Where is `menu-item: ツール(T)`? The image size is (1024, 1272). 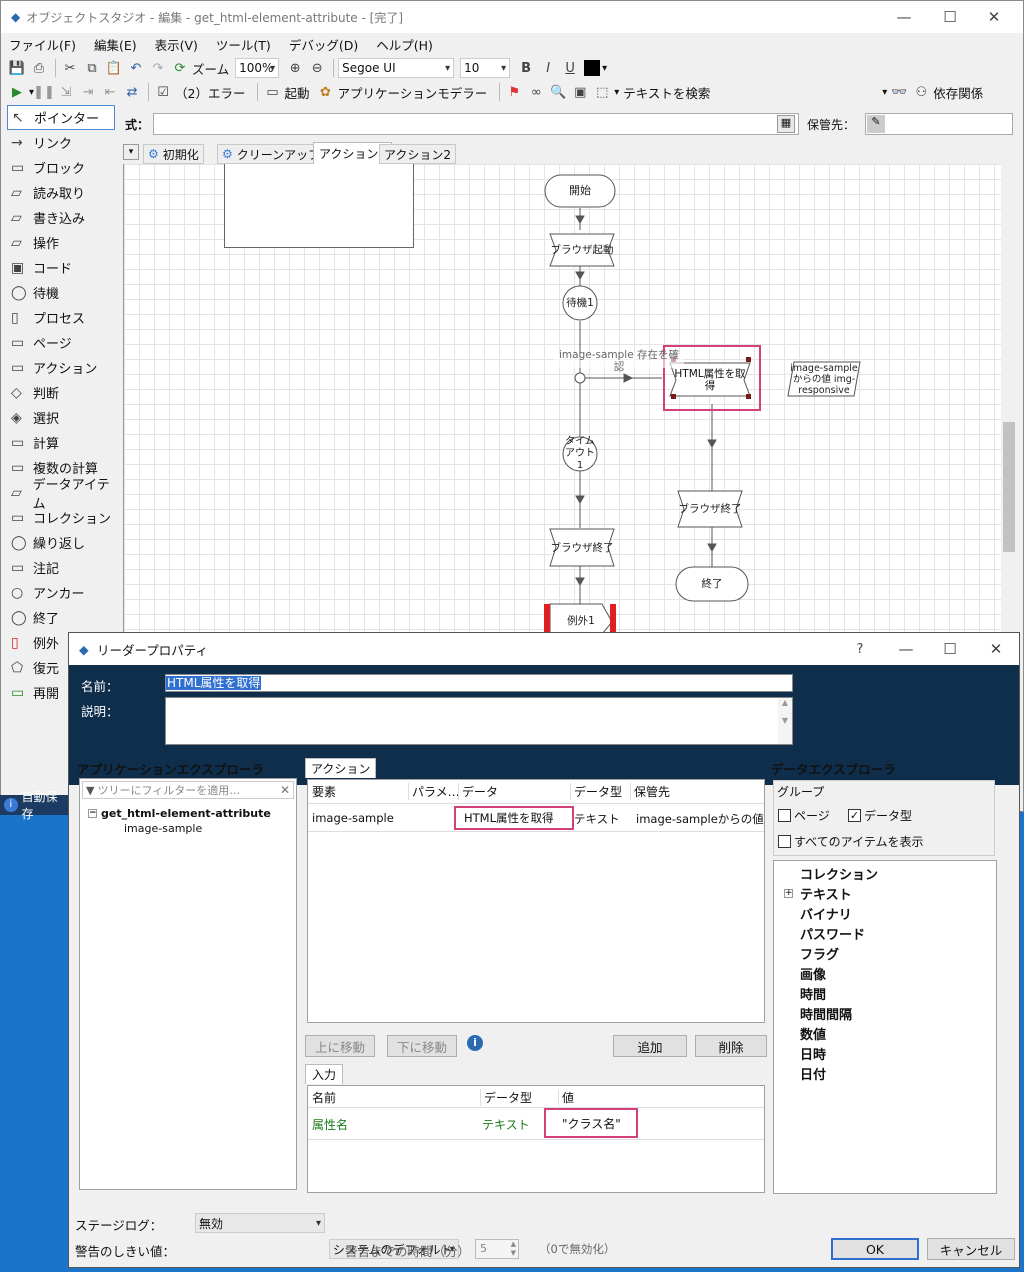 menu-item: ツール(T) is located at coordinates (243, 44).